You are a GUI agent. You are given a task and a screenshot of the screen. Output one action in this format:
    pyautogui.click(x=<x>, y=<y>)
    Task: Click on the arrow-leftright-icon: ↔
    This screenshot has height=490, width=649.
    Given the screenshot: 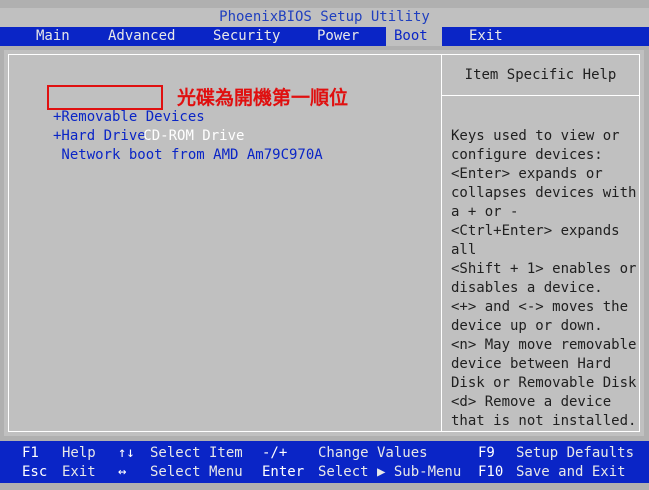 What is the action you would take?
    pyautogui.click(x=122, y=472)
    